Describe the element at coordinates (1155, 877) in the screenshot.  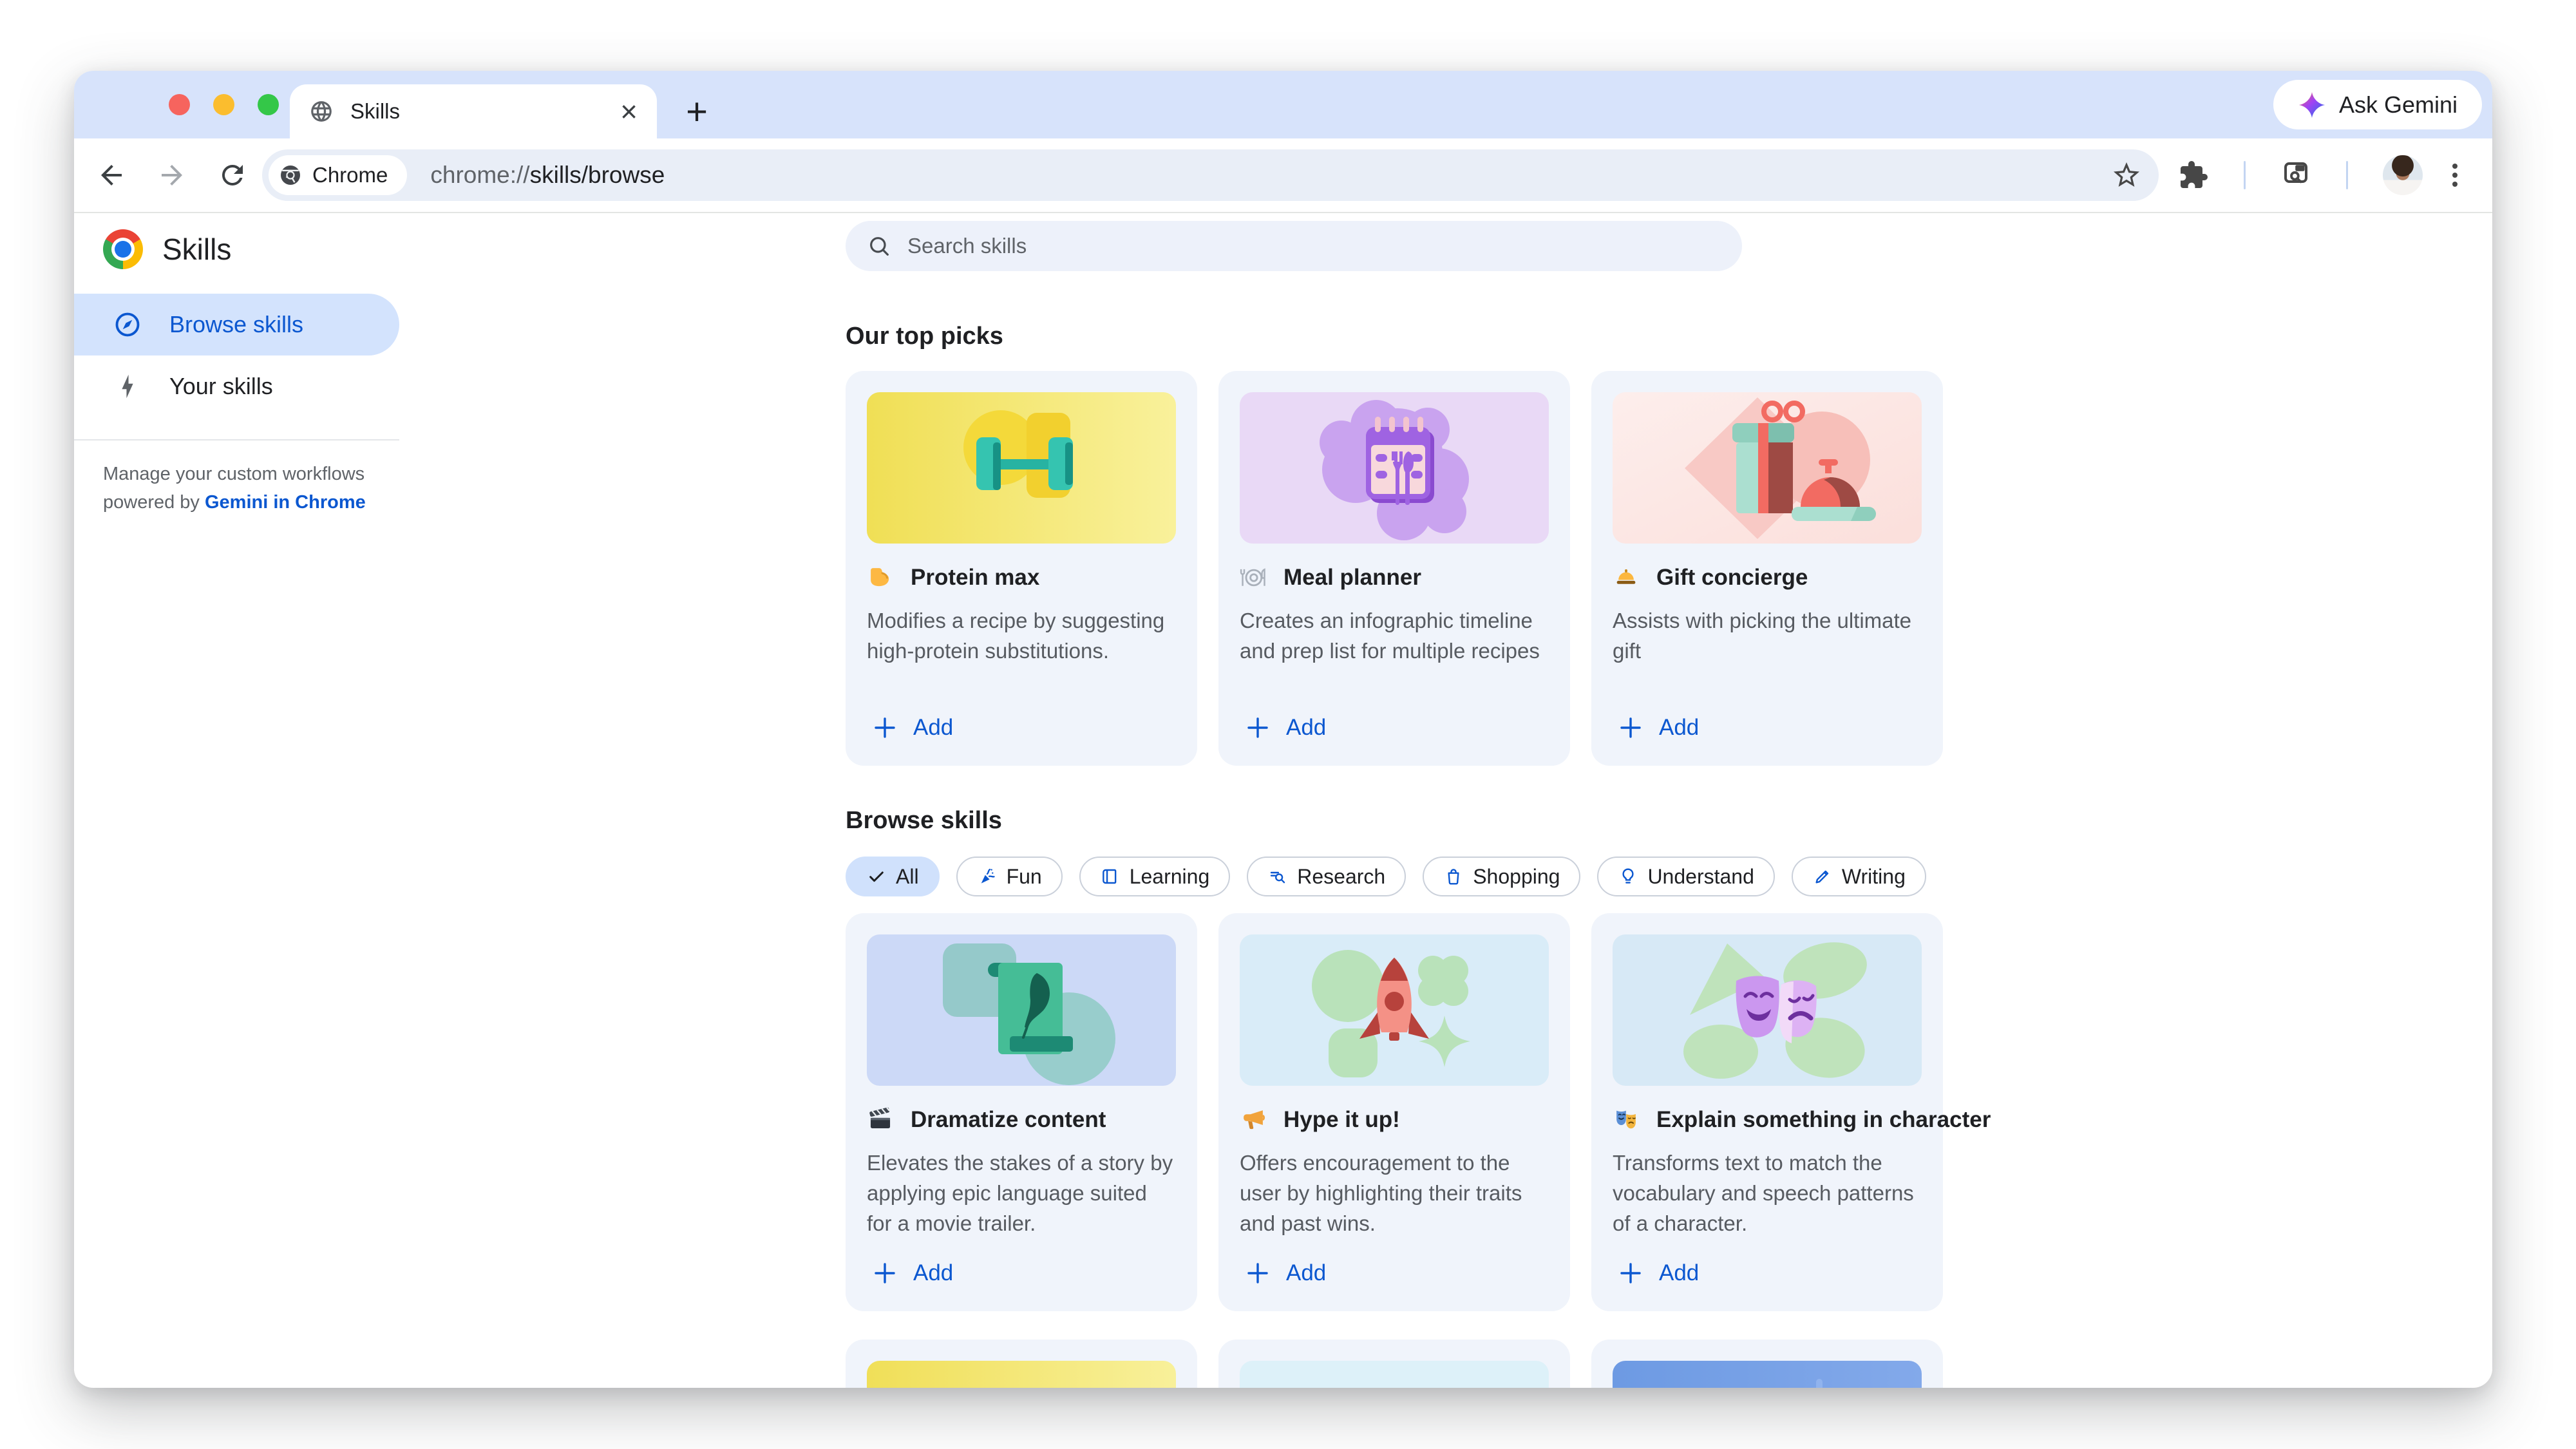
I see `filter-chip-learning: Learning` at that location.